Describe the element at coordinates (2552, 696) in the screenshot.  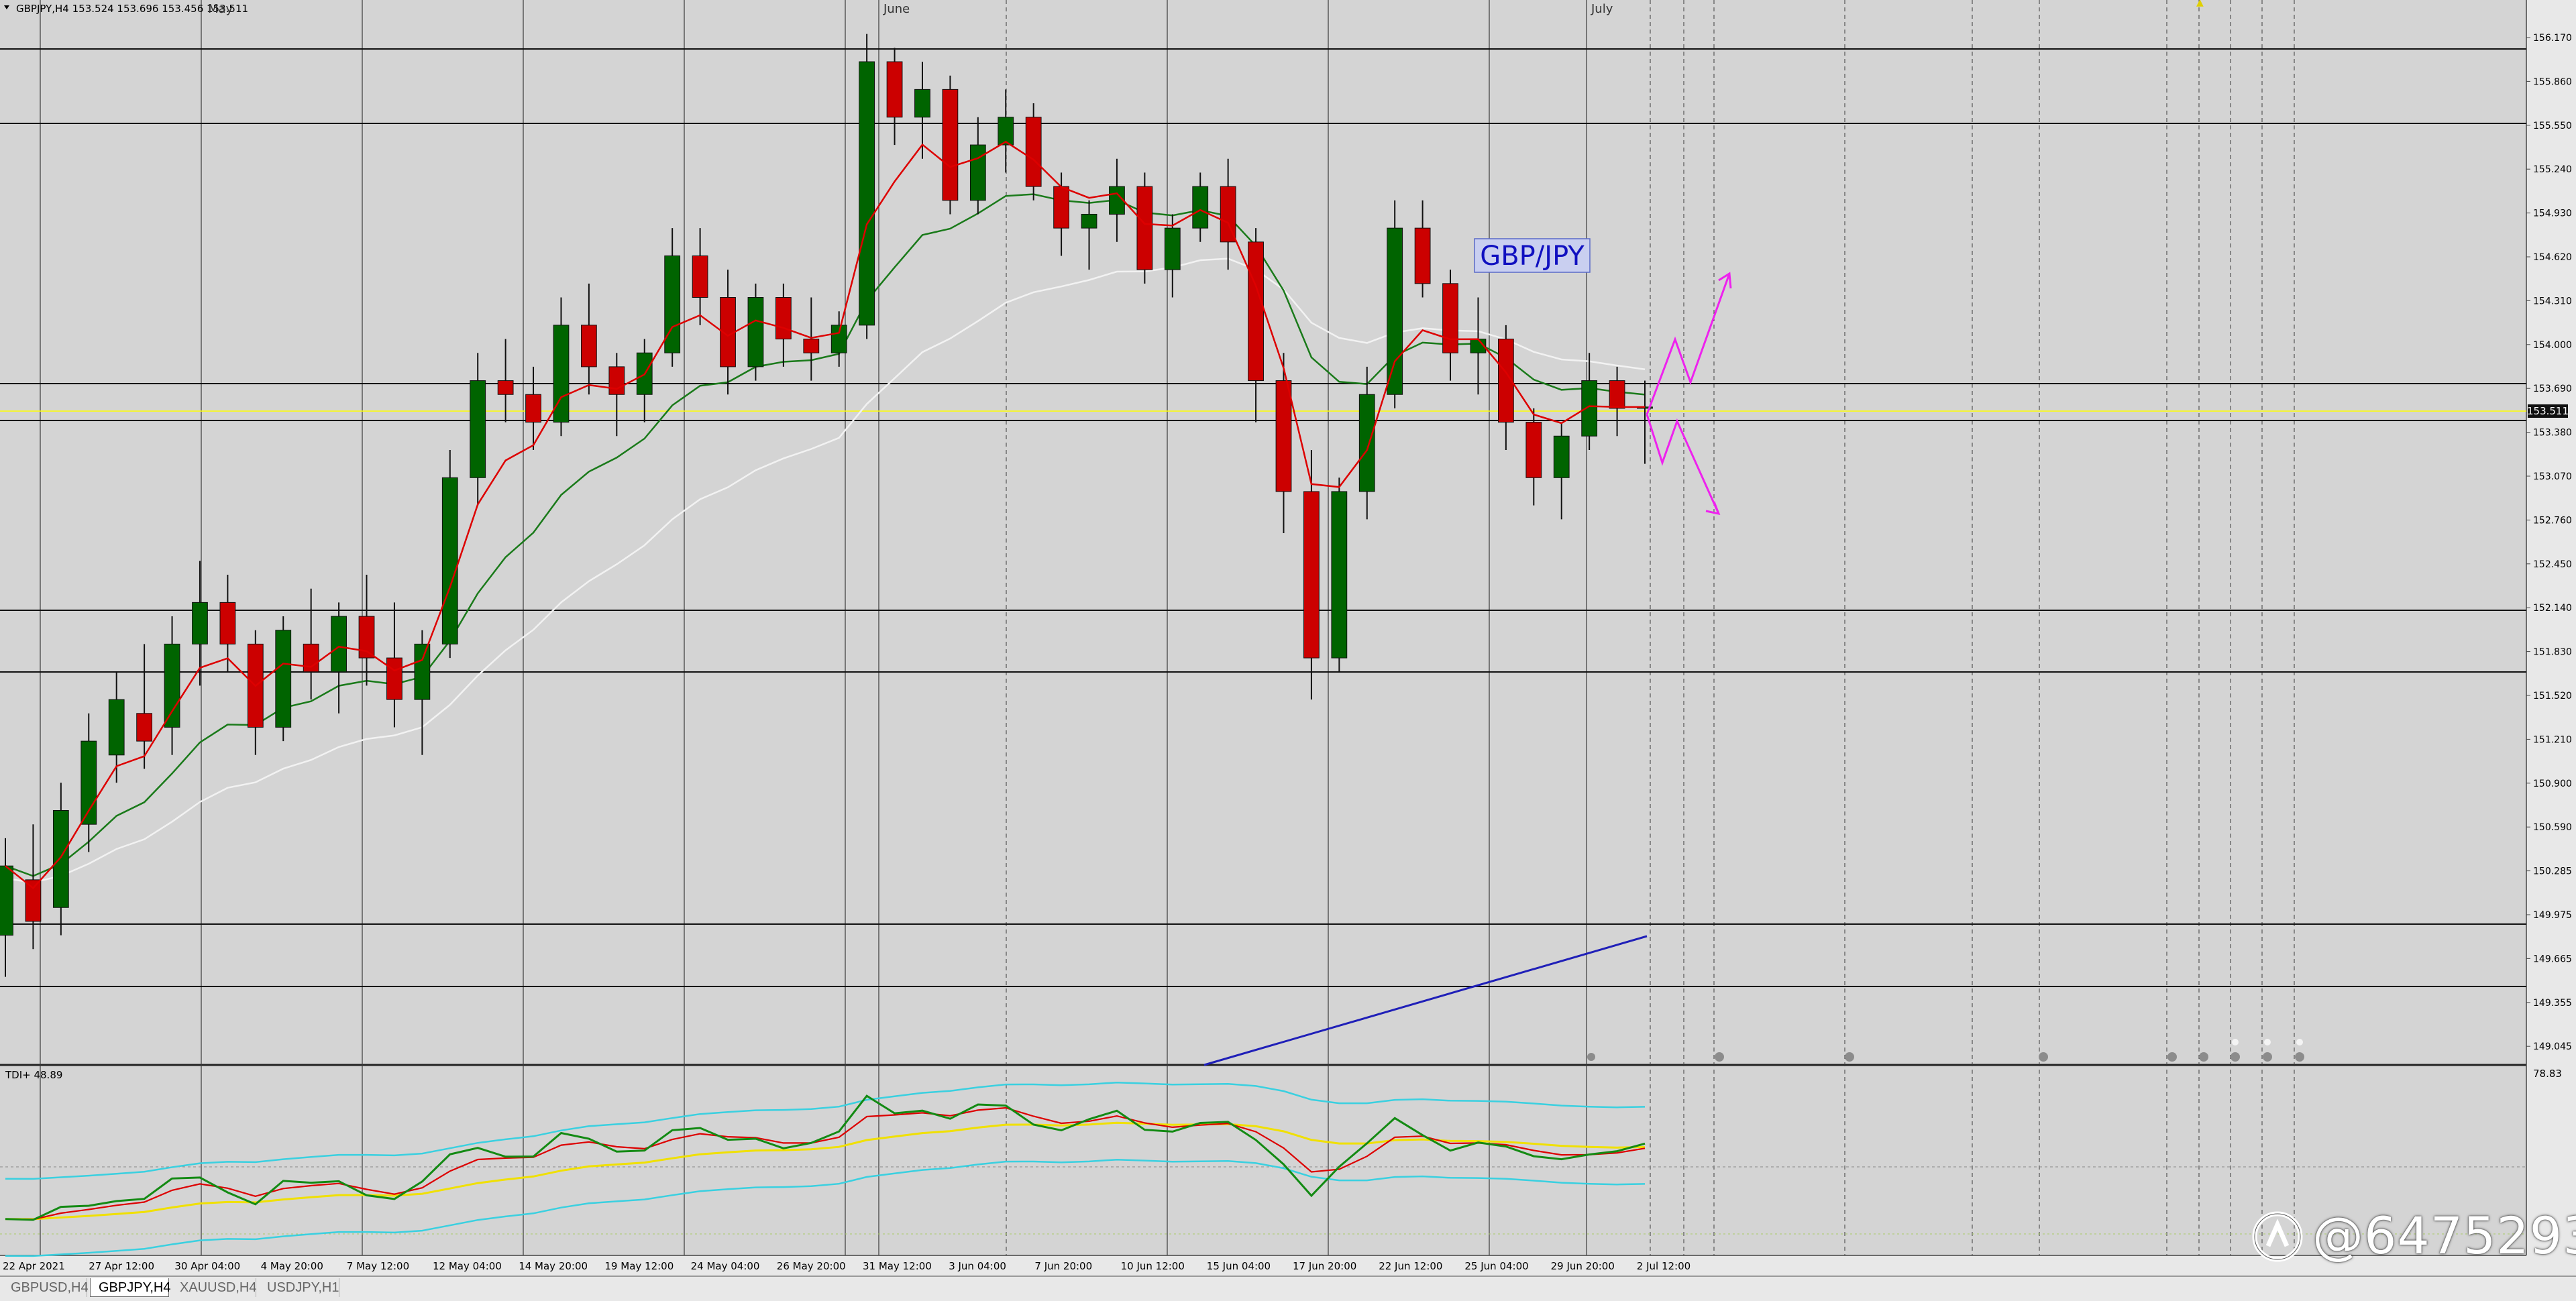
I see `price-tick-label: 151.520` at that location.